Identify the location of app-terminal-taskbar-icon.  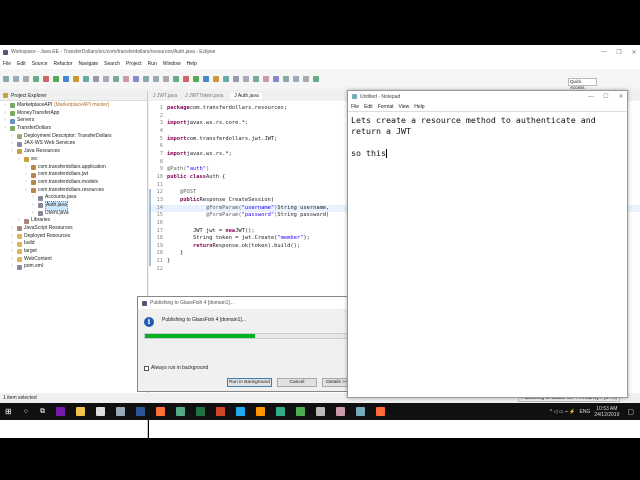
(281, 411).